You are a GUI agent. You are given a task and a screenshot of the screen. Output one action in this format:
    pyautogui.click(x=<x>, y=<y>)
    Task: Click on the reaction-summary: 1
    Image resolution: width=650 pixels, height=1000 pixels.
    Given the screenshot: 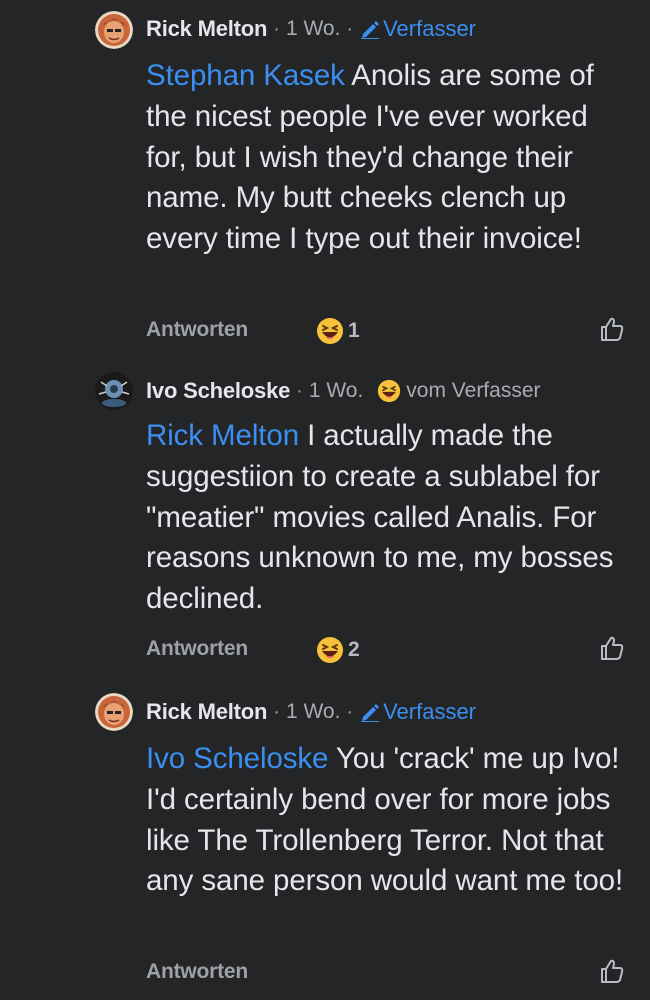 What is the action you would take?
    pyautogui.click(x=338, y=331)
    